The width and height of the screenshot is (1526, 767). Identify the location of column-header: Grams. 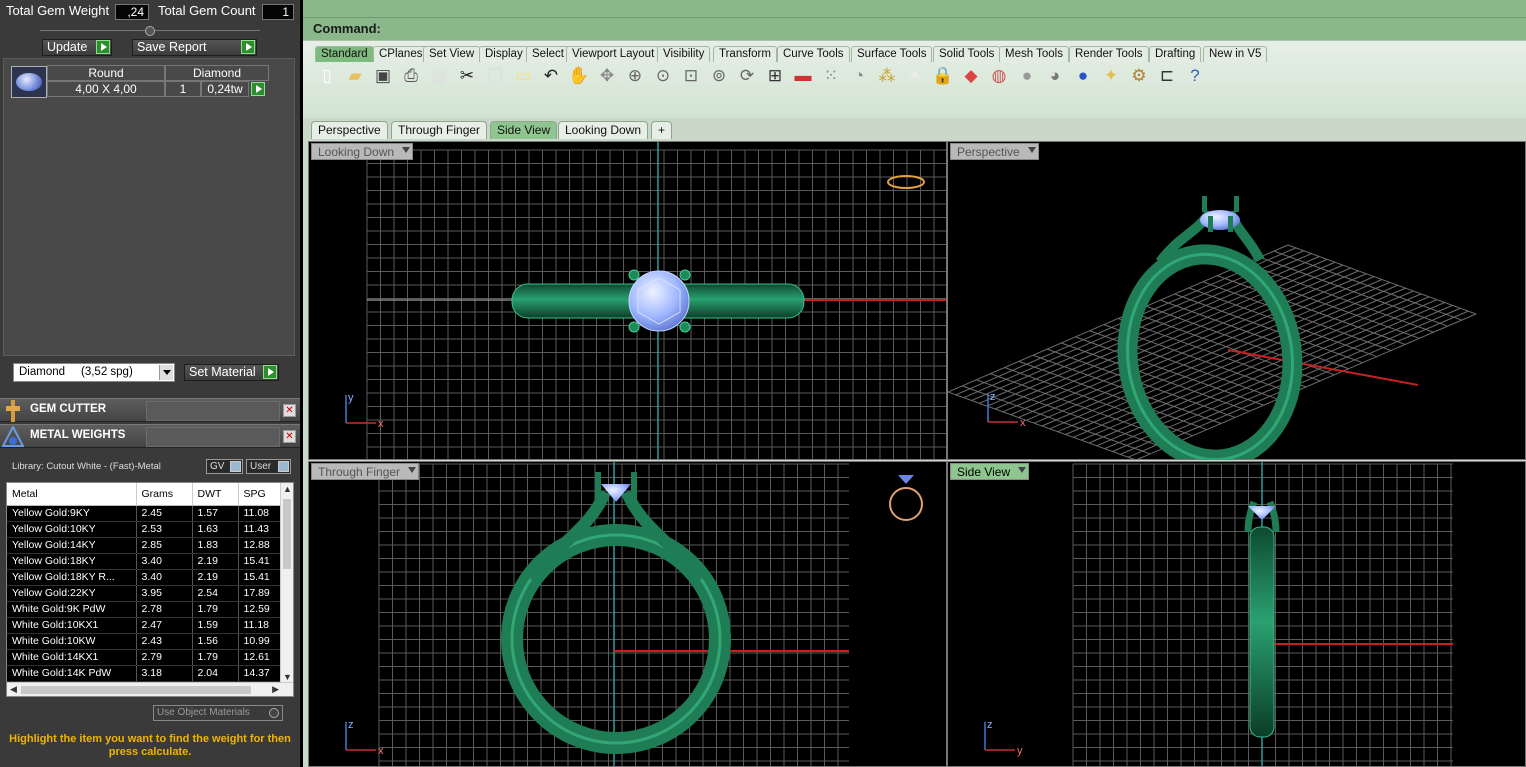
(164, 494).